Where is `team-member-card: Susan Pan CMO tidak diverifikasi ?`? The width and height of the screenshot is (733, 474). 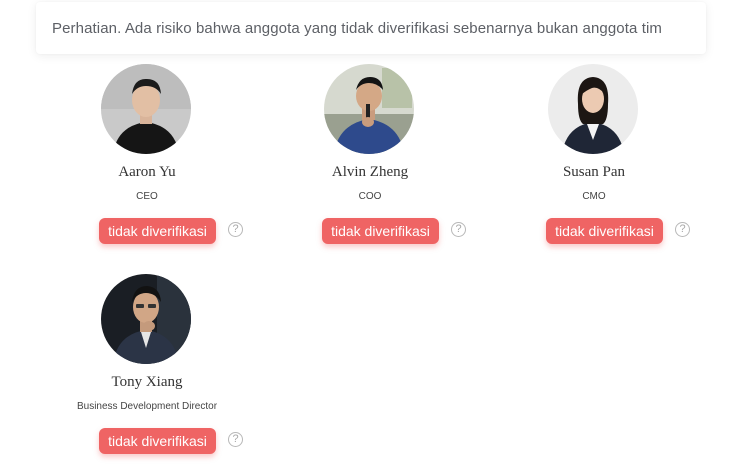
team-member-card: Susan Pan CMO tidak diverifikasi ? is located at coordinates (594, 164).